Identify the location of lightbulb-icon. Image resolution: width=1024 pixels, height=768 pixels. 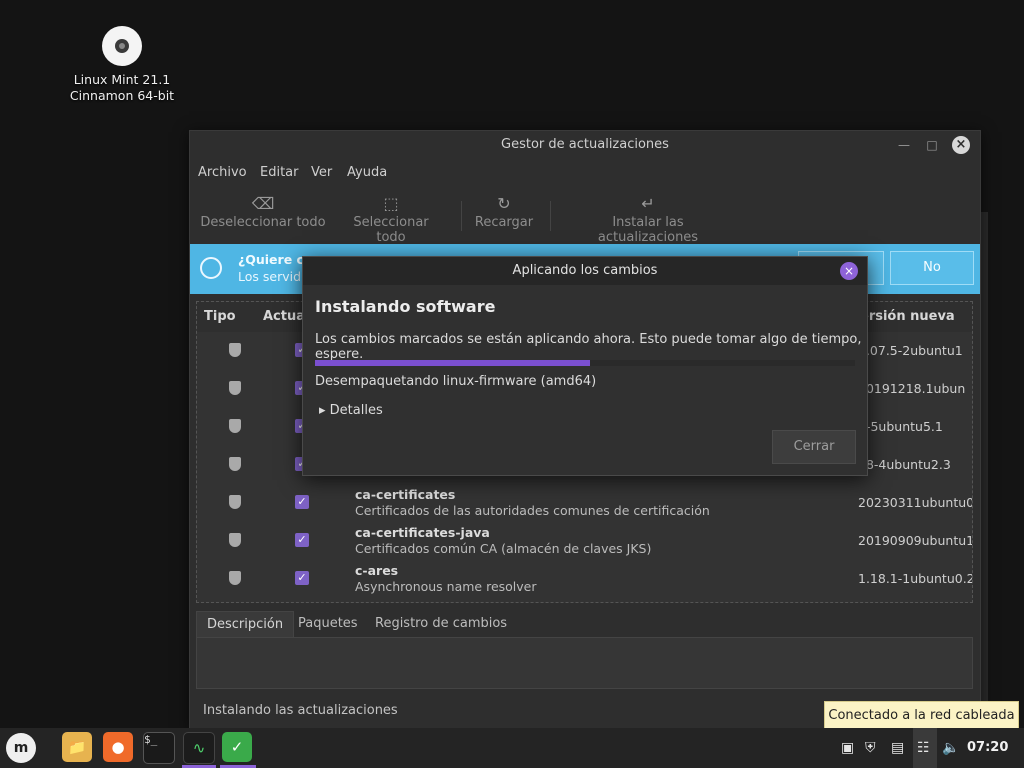
(211, 268).